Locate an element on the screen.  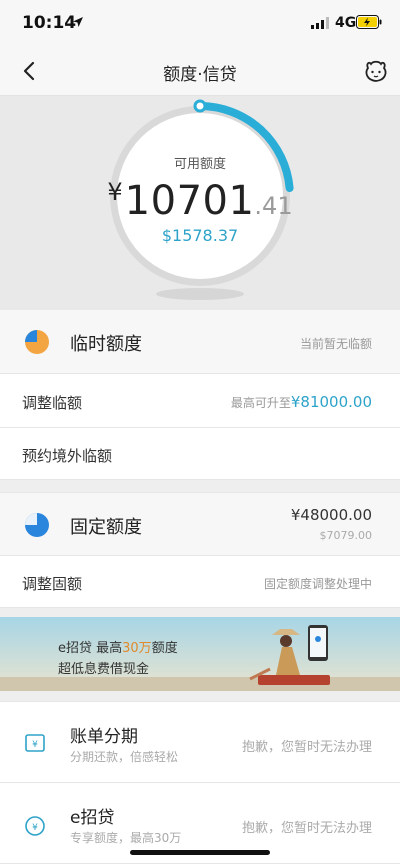
adjust-fixed-limit-row: 调整固额 固定额度调整处理中 is located at coordinates (200, 582).